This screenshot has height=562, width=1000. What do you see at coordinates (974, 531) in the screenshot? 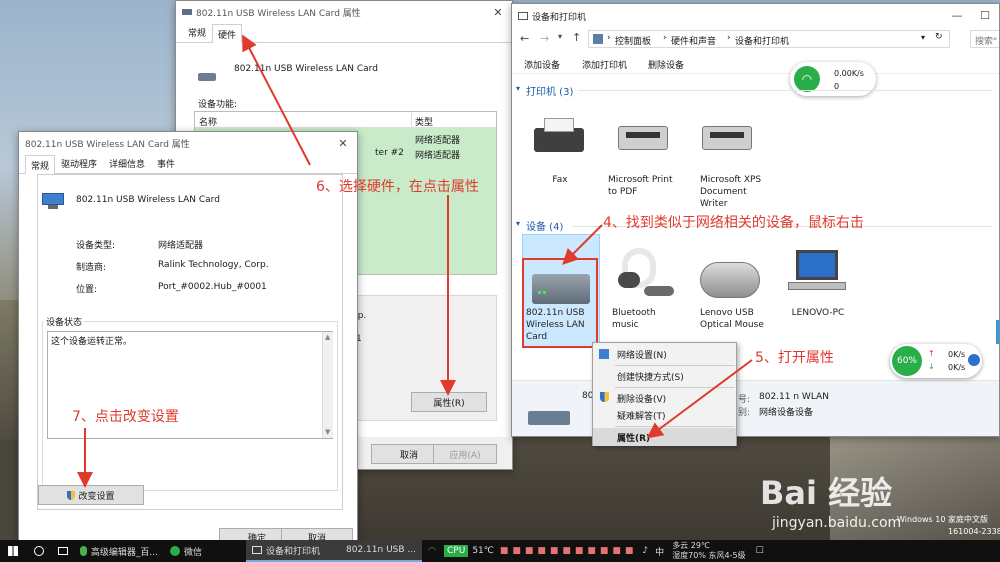
I see `windows-build: 161004-2338` at bounding box center [974, 531].